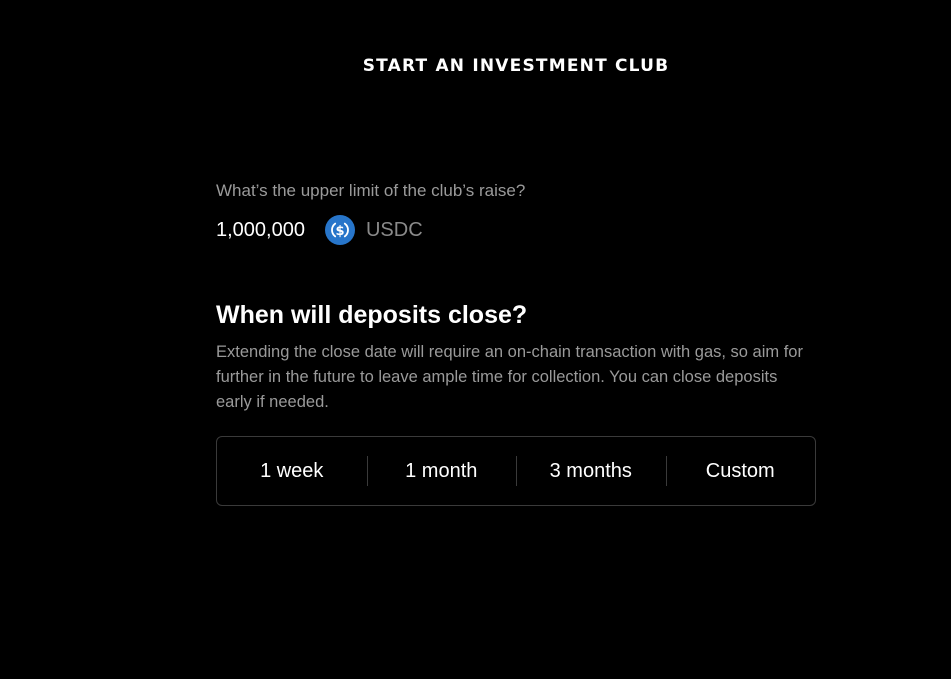  What do you see at coordinates (516, 230) in the screenshot?
I see `raise-limit-row: 1,000,000 $ USDC` at bounding box center [516, 230].